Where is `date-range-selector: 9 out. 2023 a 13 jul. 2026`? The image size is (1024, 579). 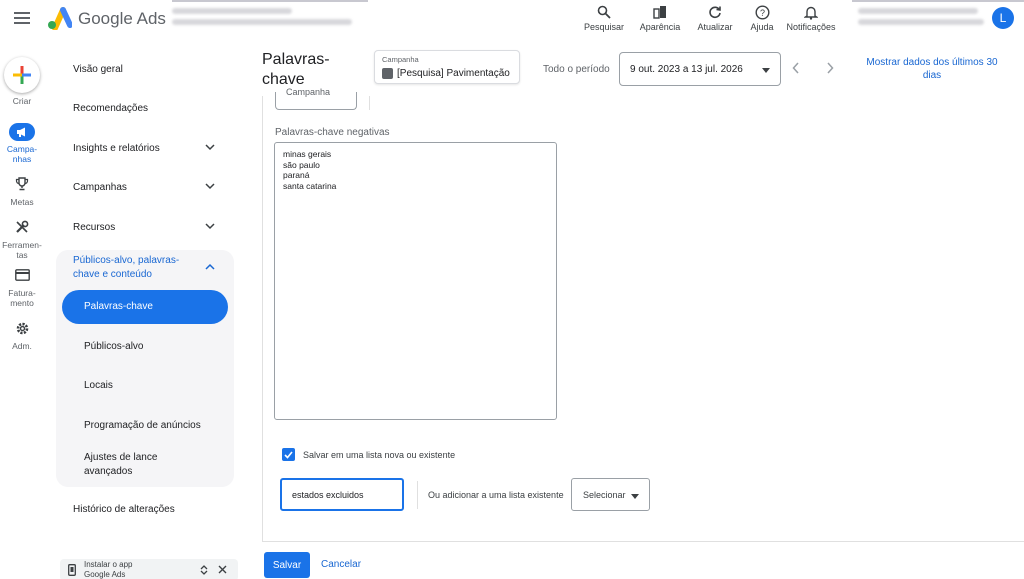 date-range-selector: 9 out. 2023 a 13 jul. 2026 is located at coordinates (700, 69).